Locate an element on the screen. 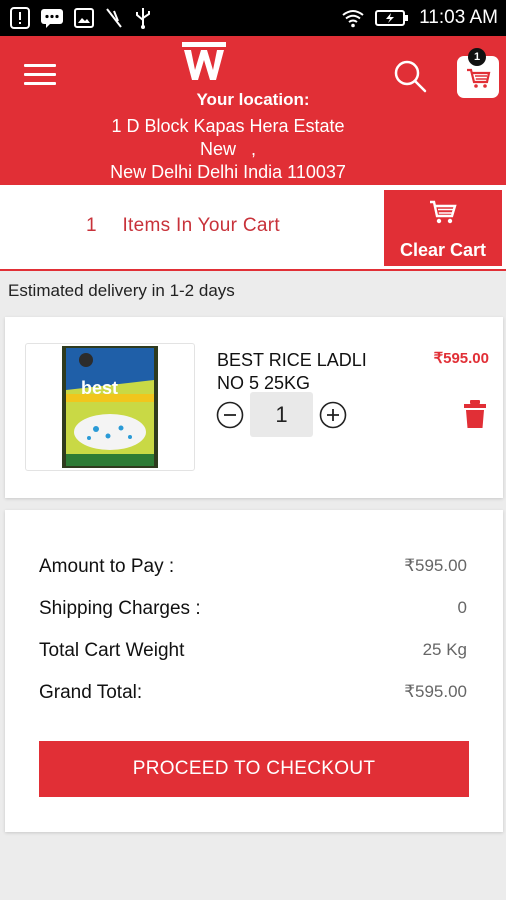  grand-total-value: ₹595.00 is located at coordinates (435, 691).